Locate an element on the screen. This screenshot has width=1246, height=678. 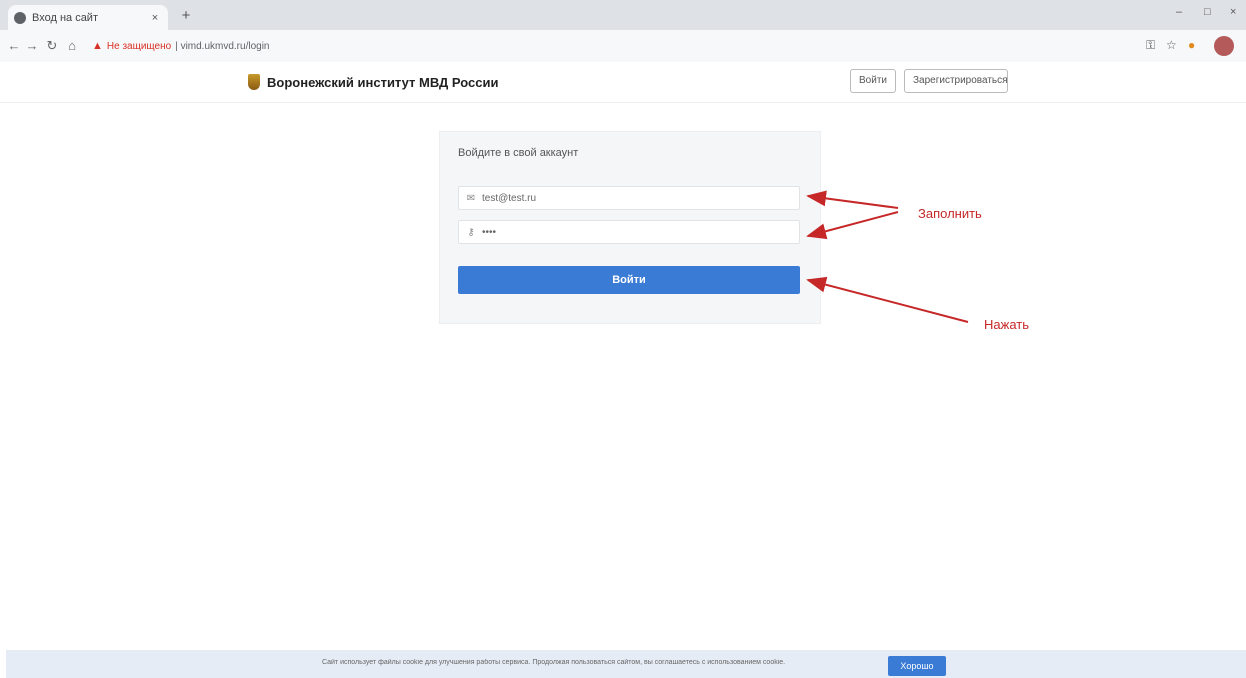
arrow-to-submit-button is located at coordinates (887, 299).